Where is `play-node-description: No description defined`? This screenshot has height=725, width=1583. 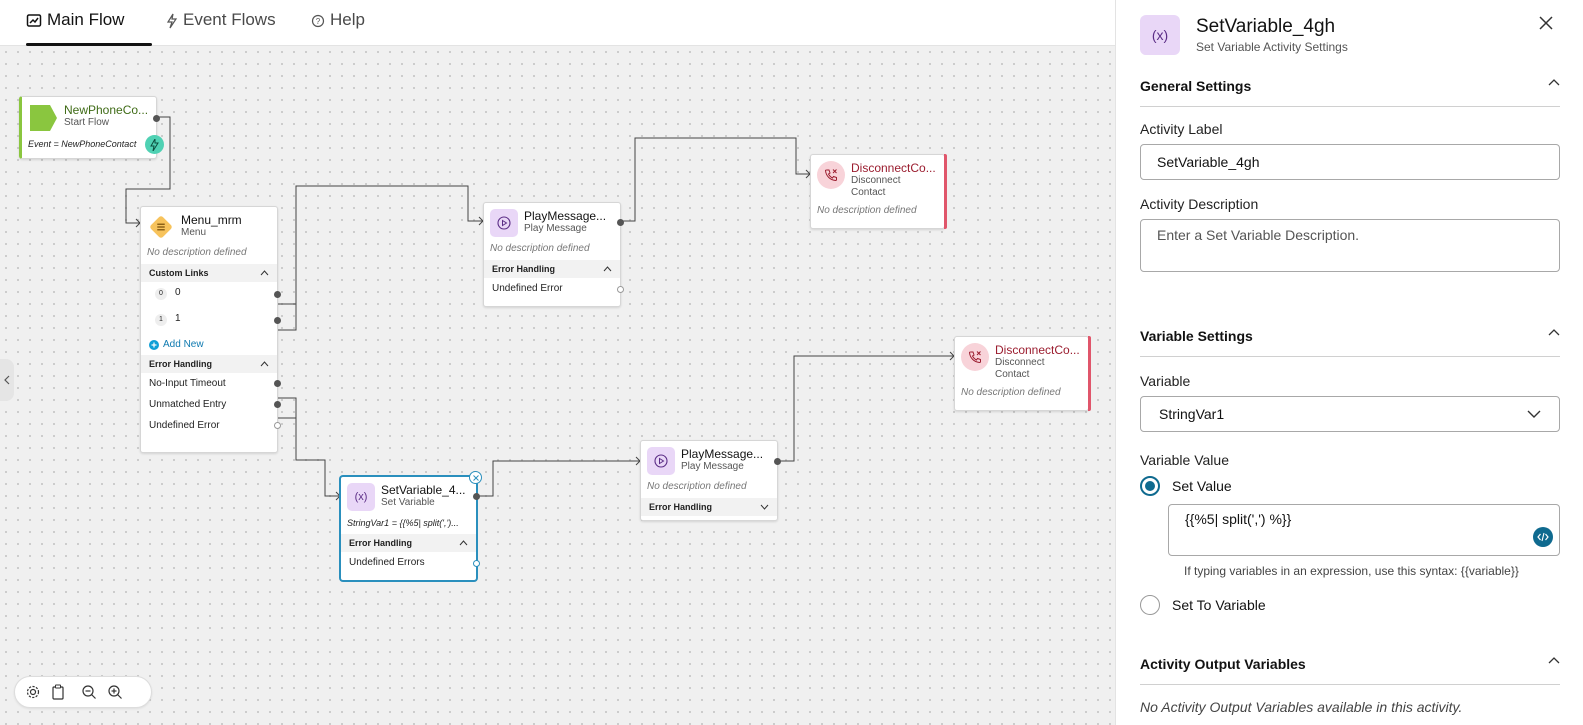
play-node-description: No description defined is located at coordinates (697, 486).